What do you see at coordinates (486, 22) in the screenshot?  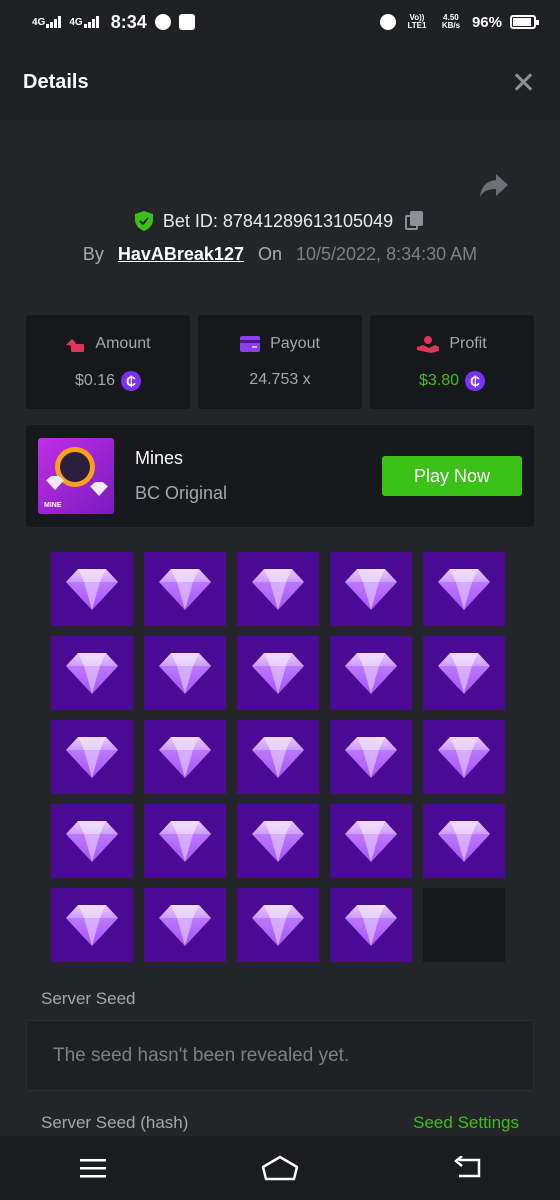 I see `battery-percent: 96%` at bounding box center [486, 22].